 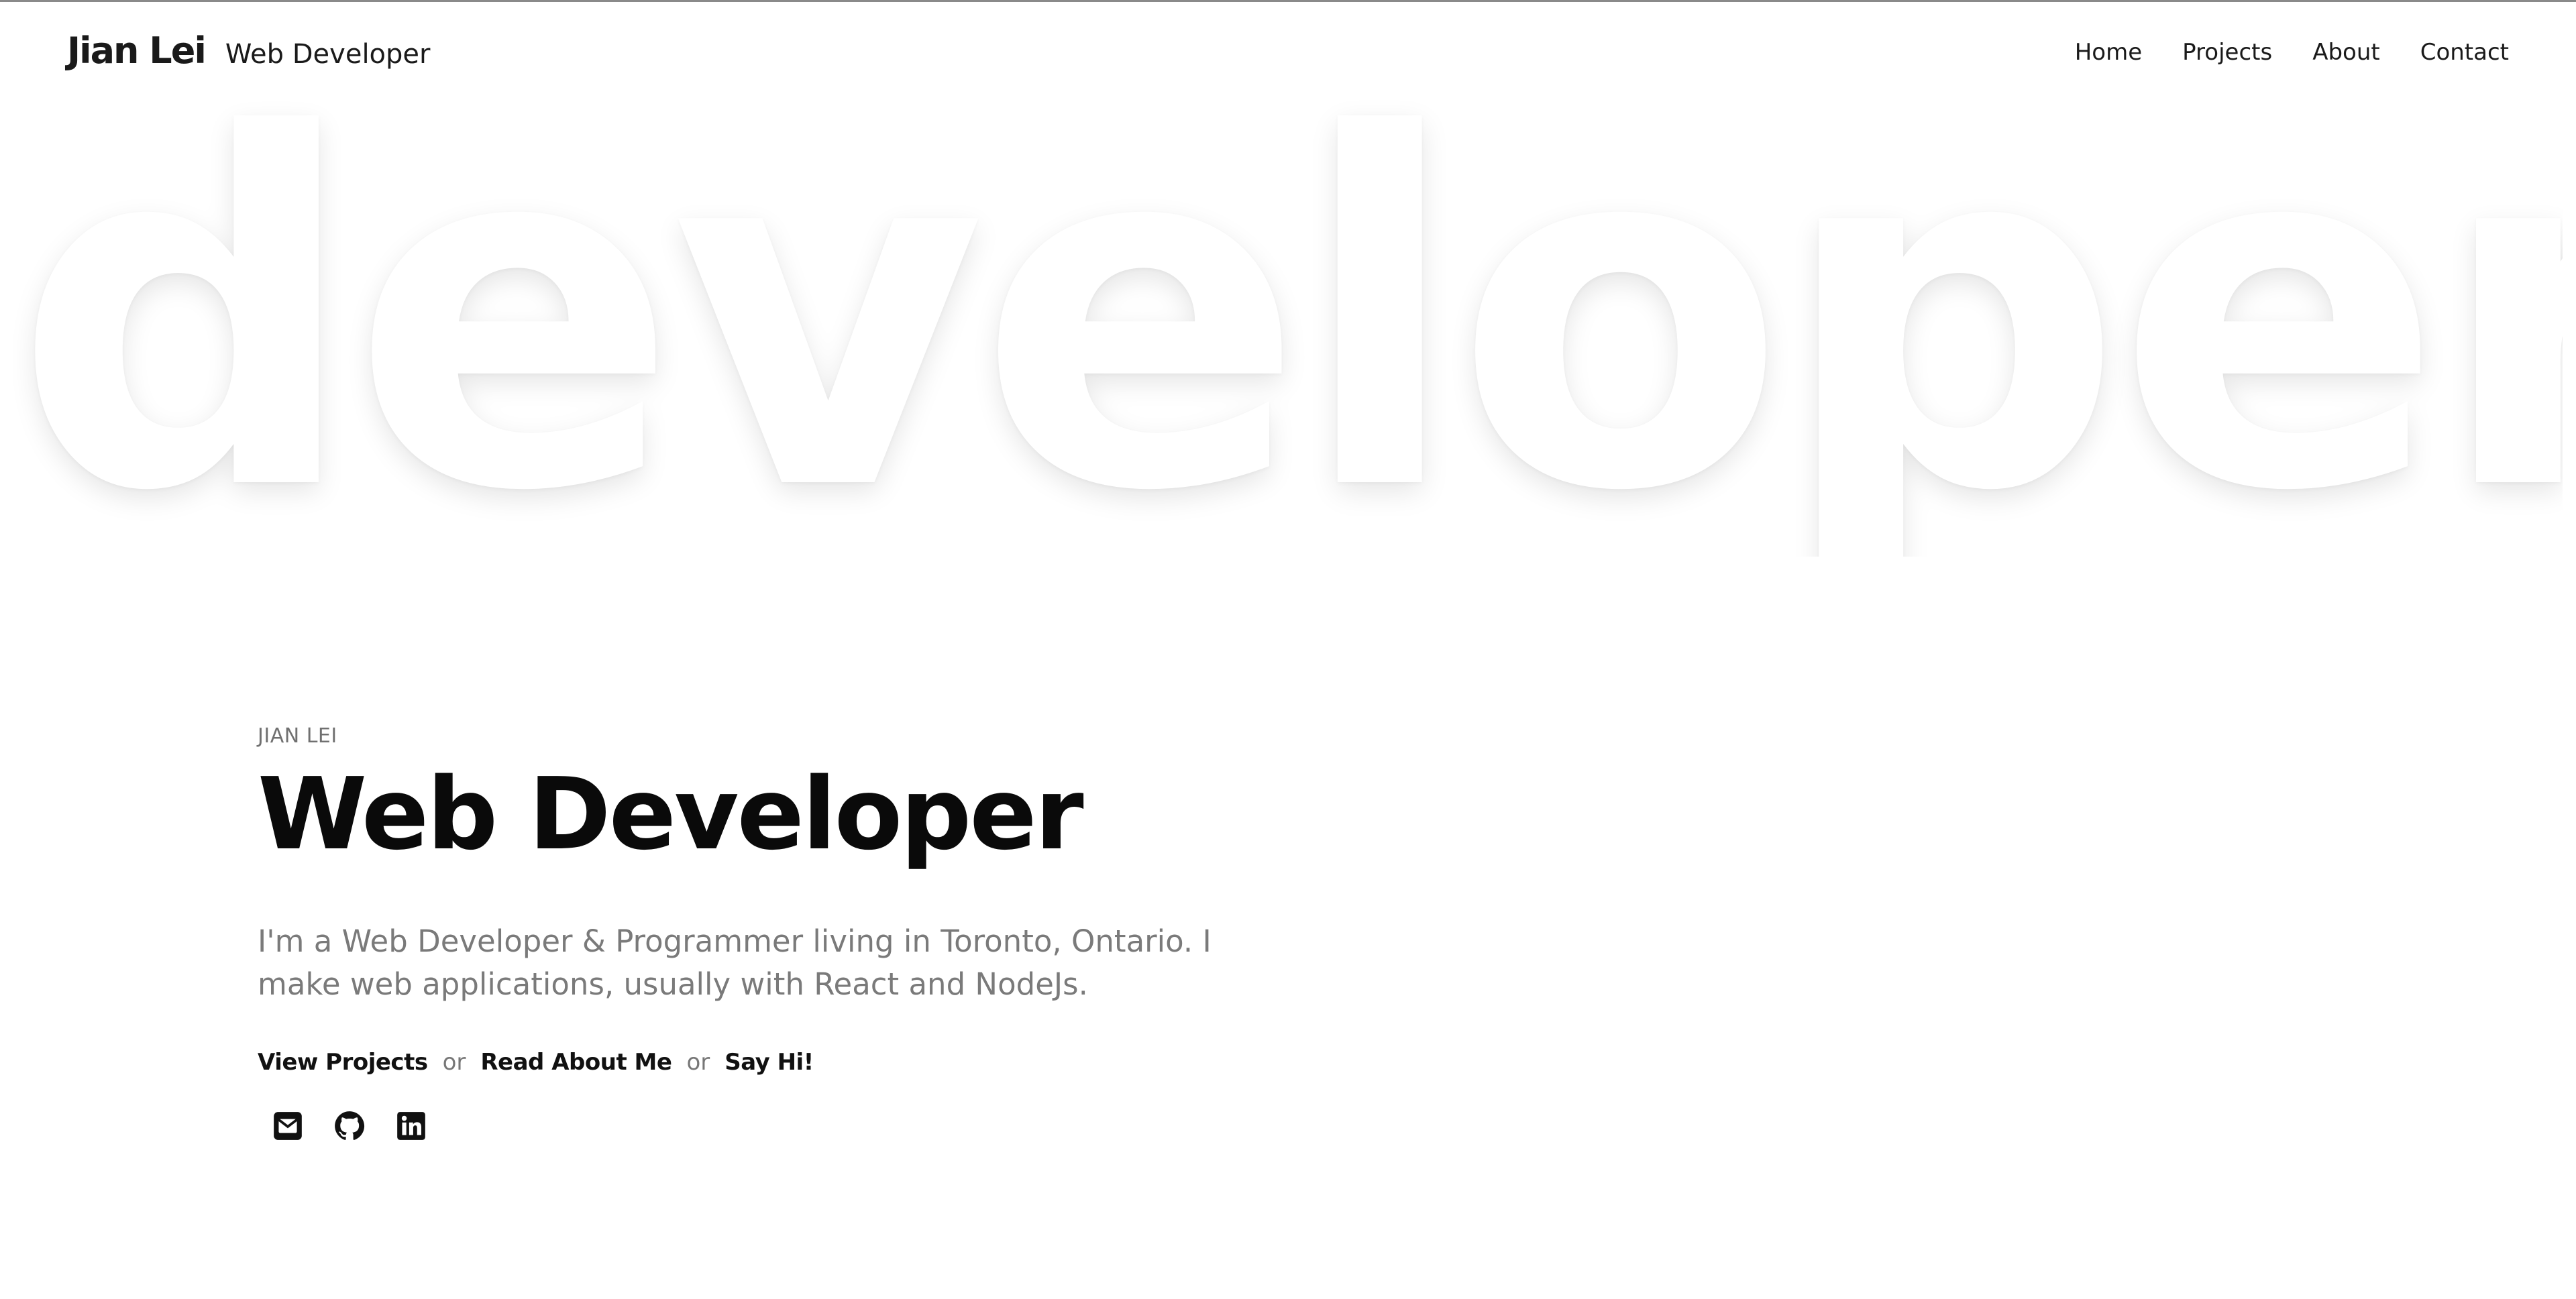 I want to click on main-nav: Home Projects About Contact, so click(x=2292, y=53).